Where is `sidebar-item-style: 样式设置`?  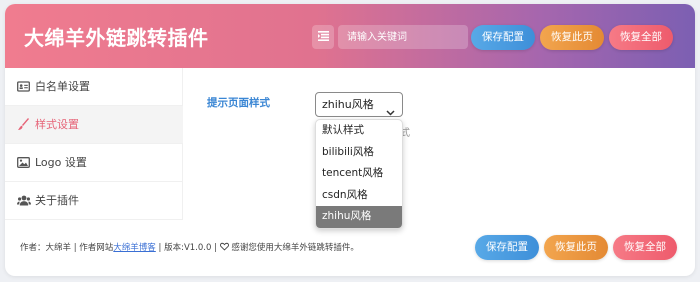 sidebar-item-style: 样式设置 is located at coordinates (94, 125).